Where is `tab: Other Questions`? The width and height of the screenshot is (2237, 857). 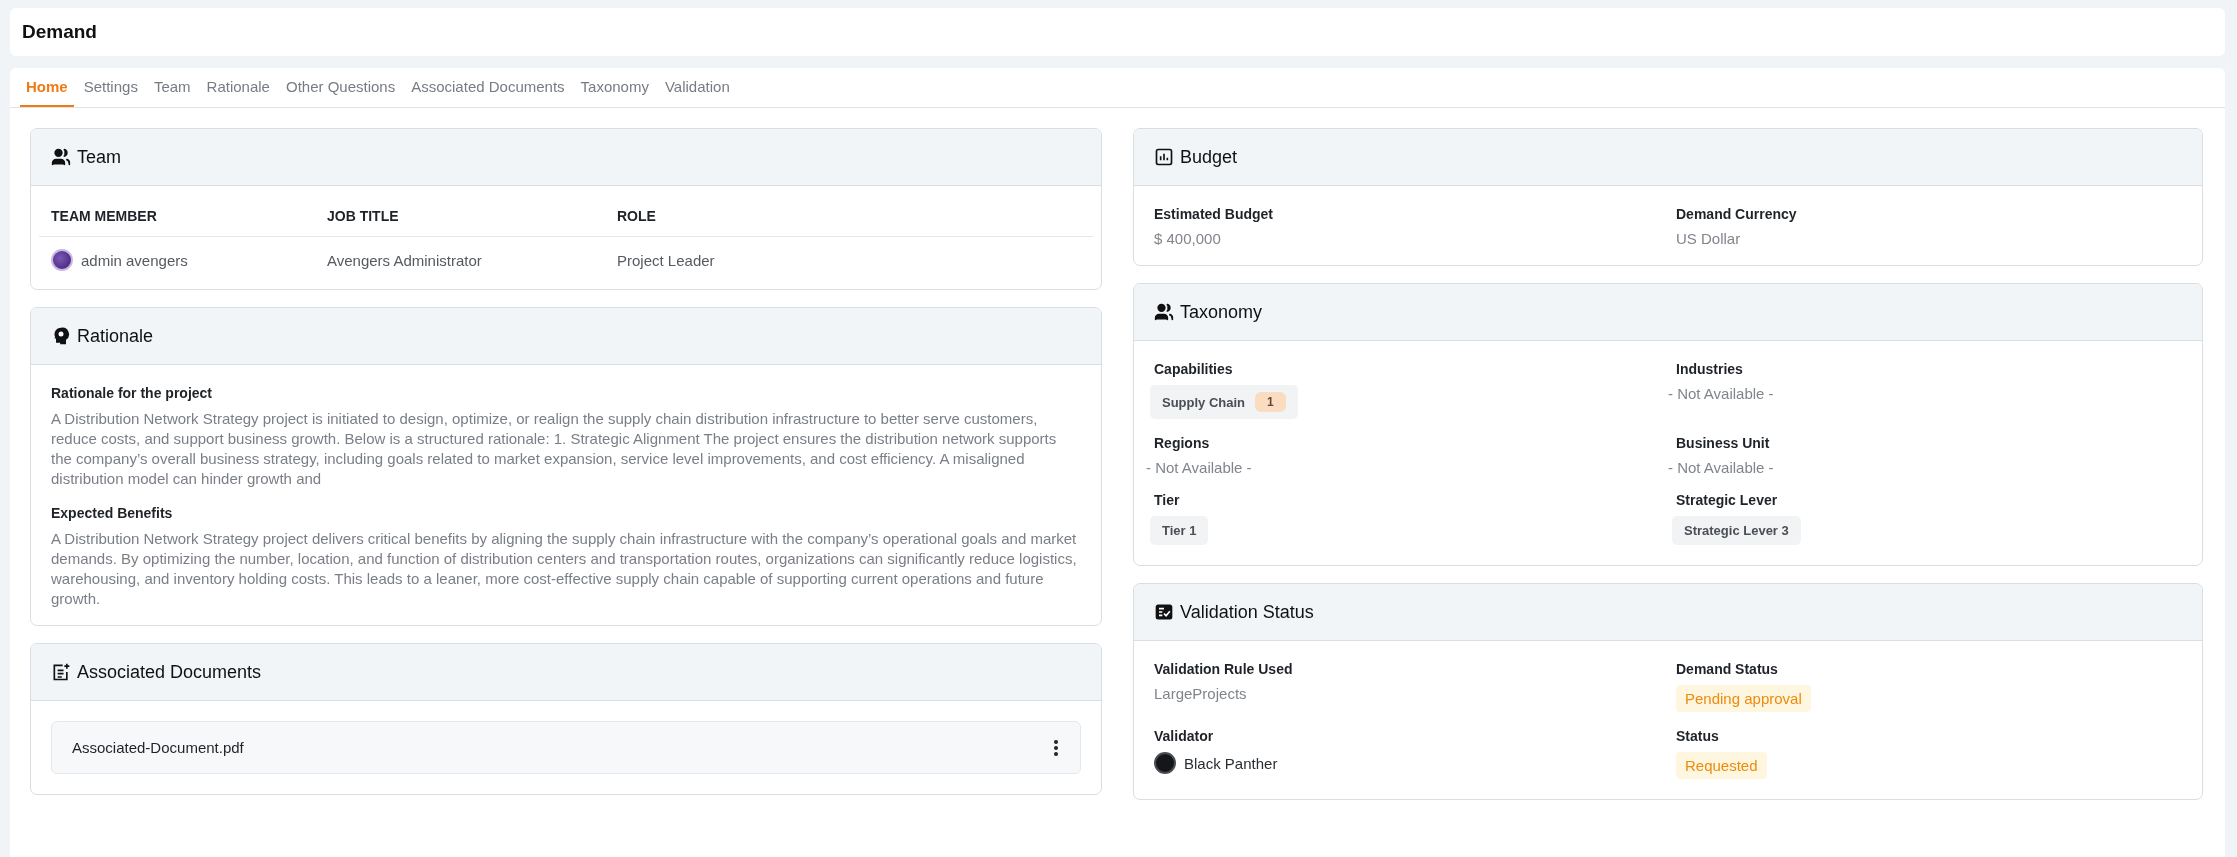
tab: Other Questions is located at coordinates (340, 87).